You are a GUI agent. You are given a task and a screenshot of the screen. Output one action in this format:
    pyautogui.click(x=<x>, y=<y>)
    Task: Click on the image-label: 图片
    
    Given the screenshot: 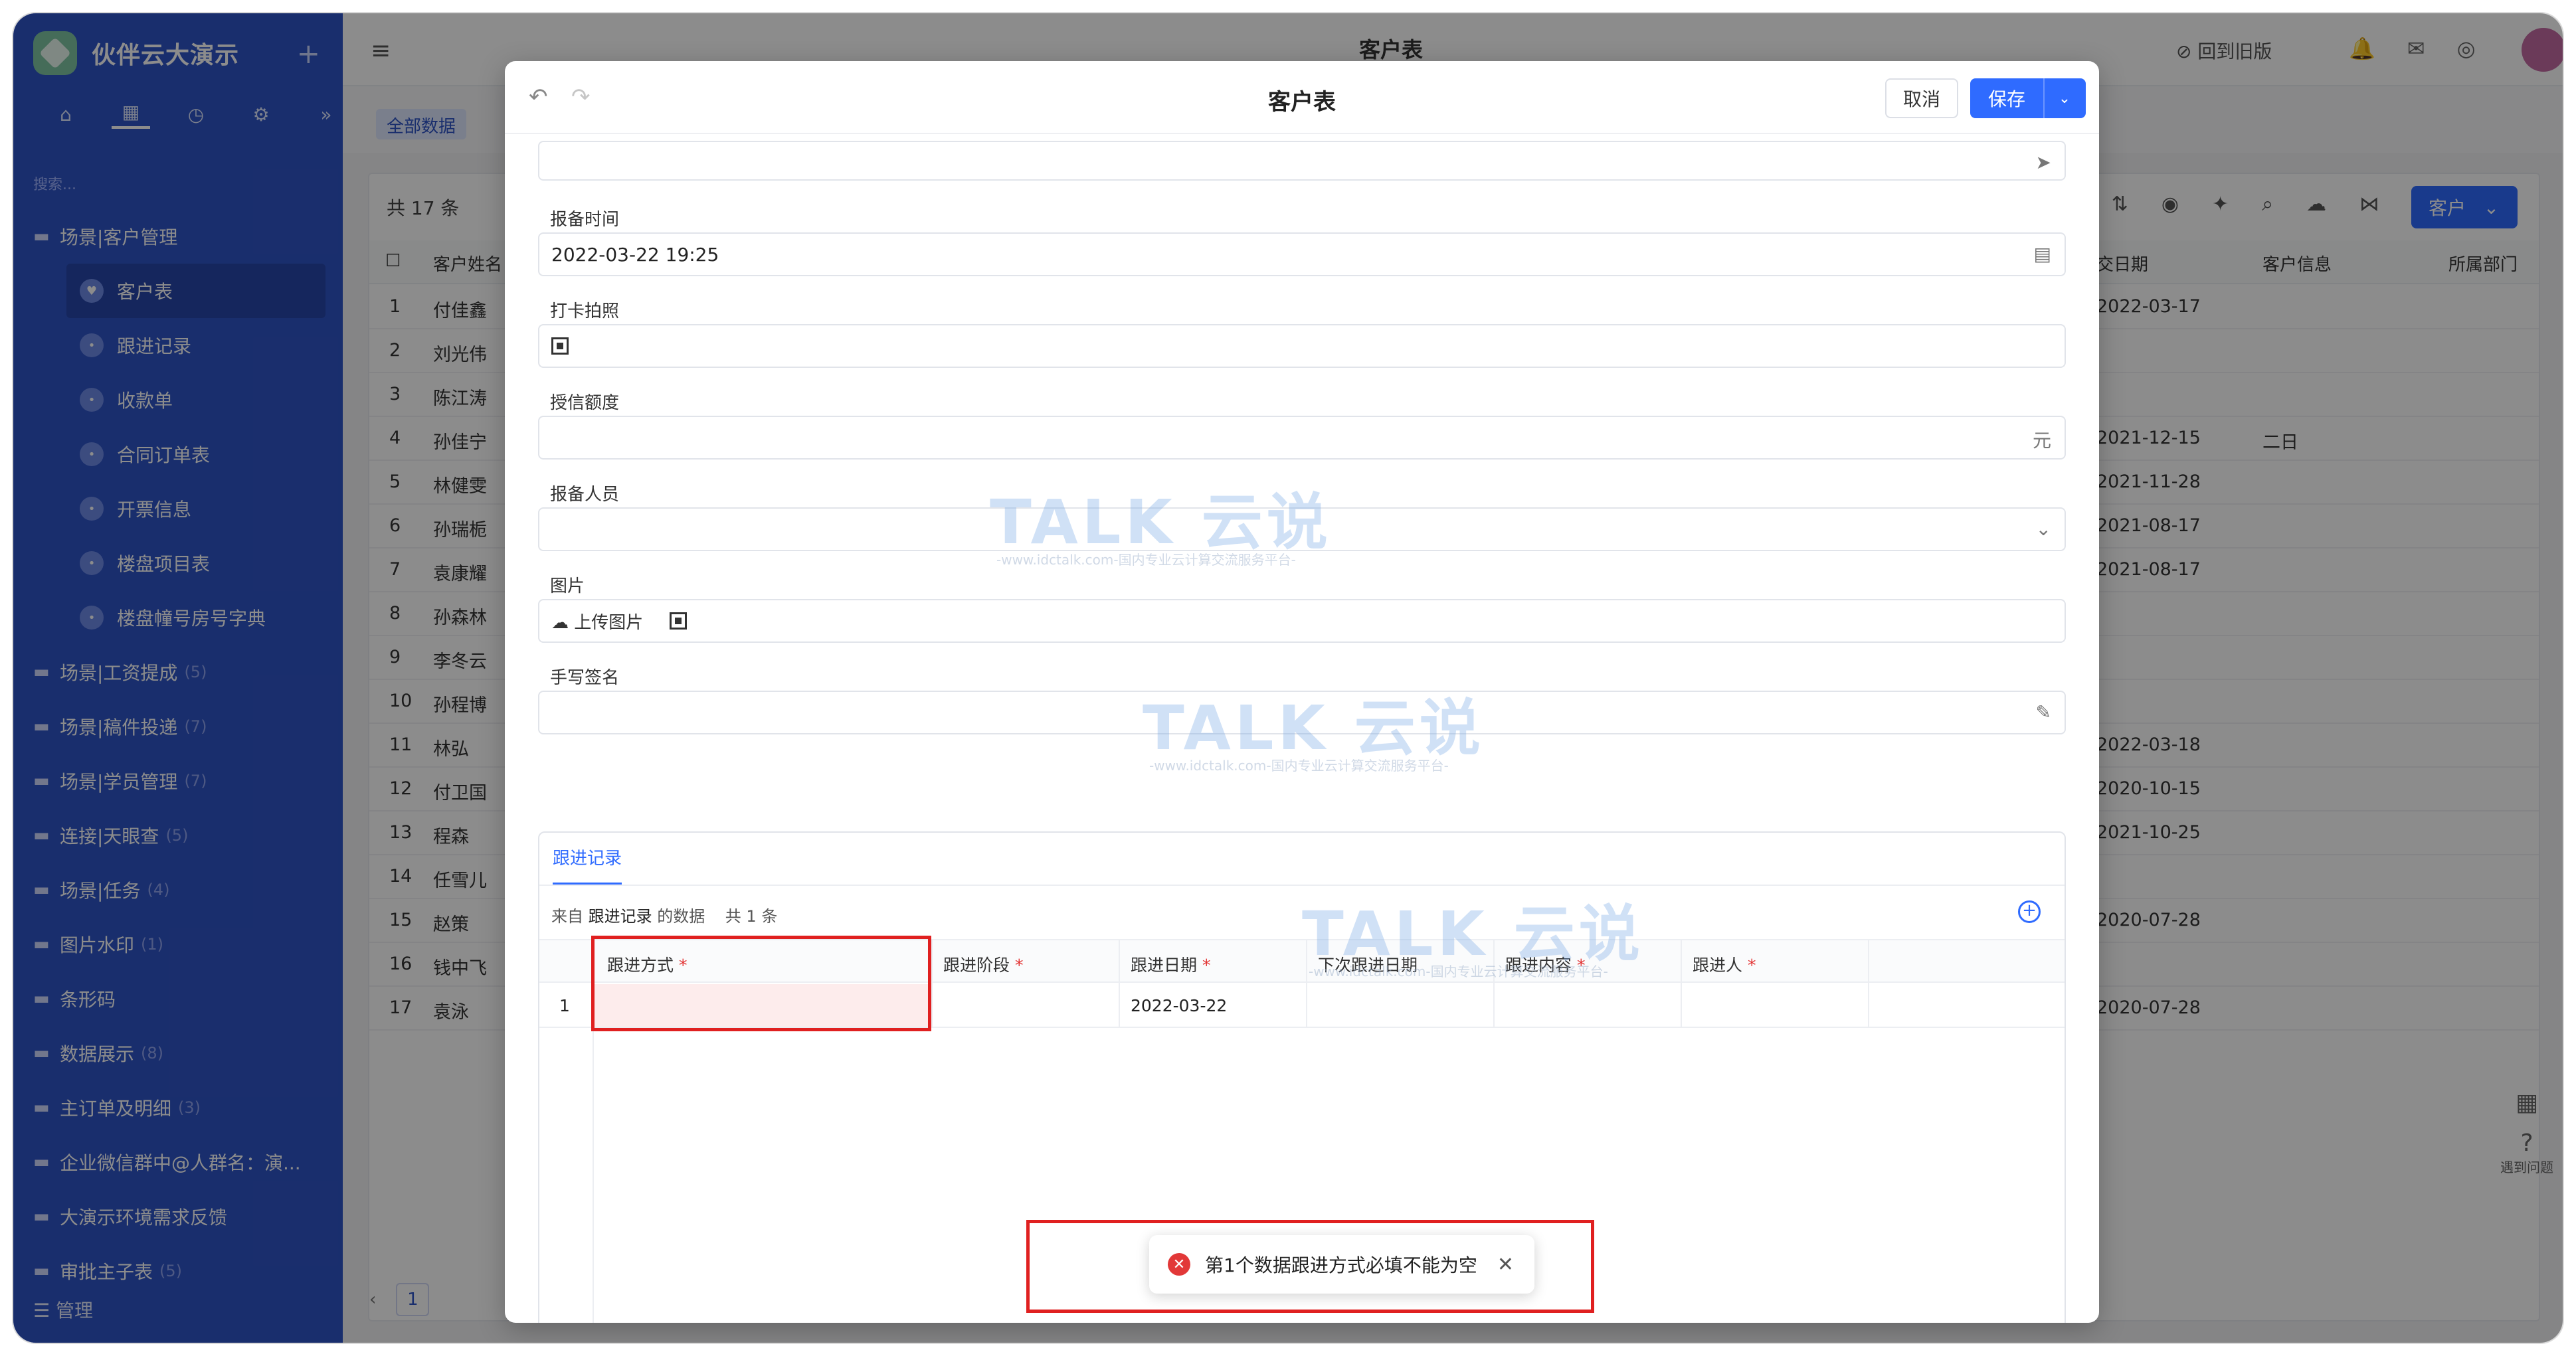 What is the action you would take?
    pyautogui.click(x=567, y=586)
    